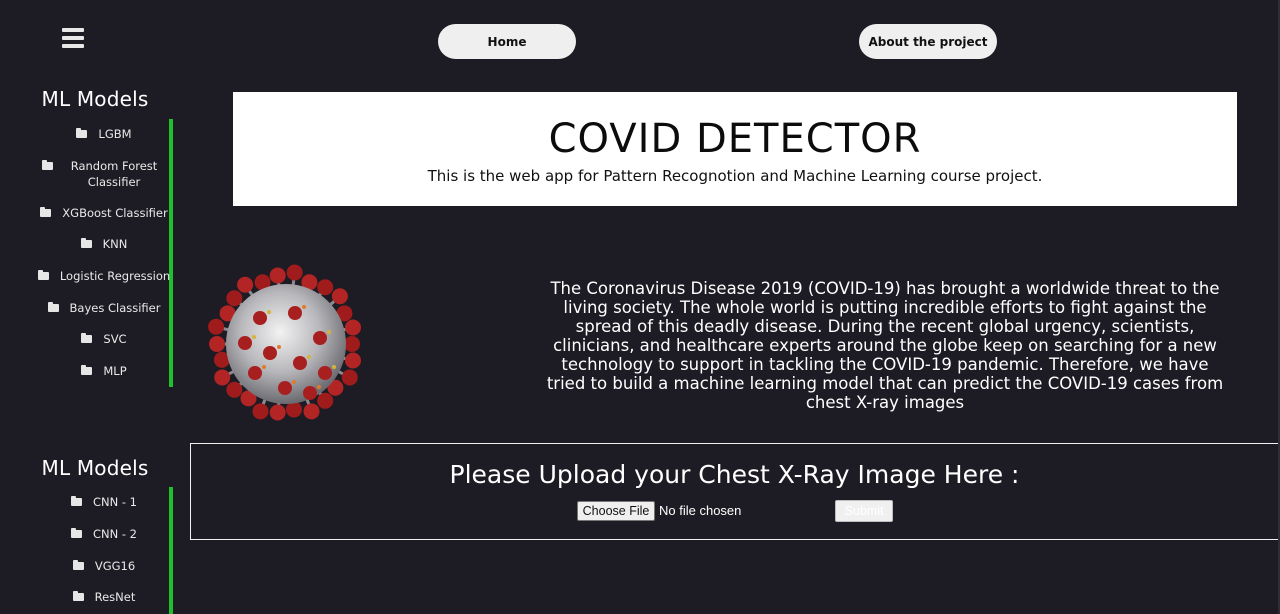 The width and height of the screenshot is (1280, 614). What do you see at coordinates (114, 502) in the screenshot?
I see `sidebar-item-label: CNN - 1` at bounding box center [114, 502].